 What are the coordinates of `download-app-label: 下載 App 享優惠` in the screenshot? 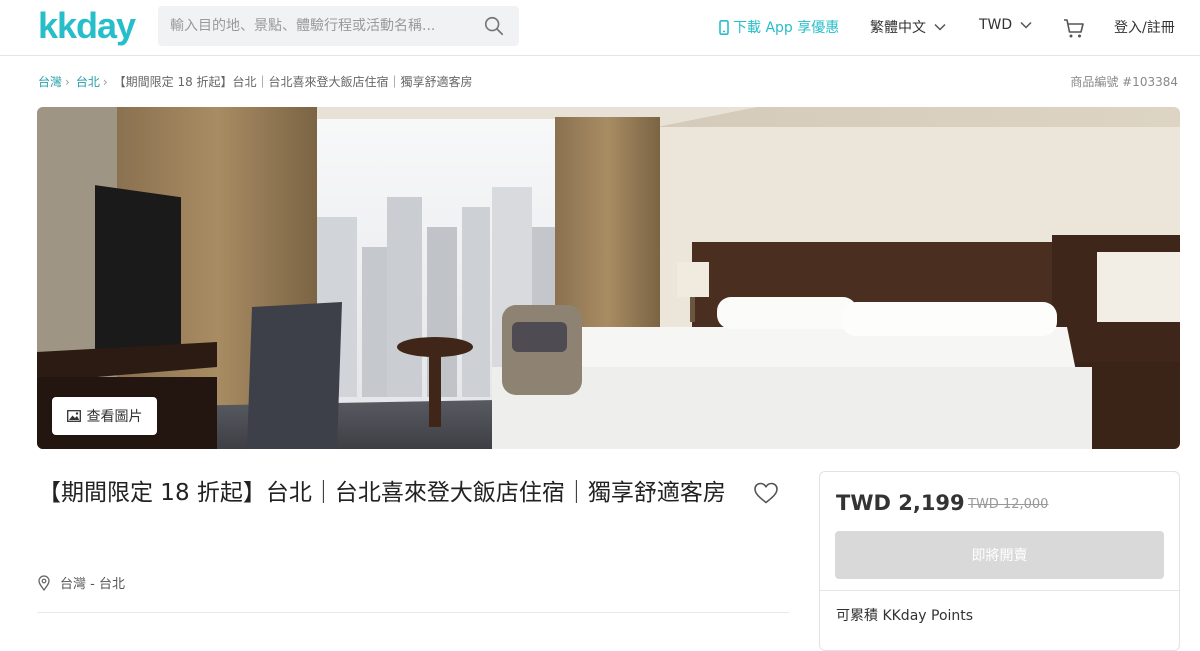 It's located at (786, 28).